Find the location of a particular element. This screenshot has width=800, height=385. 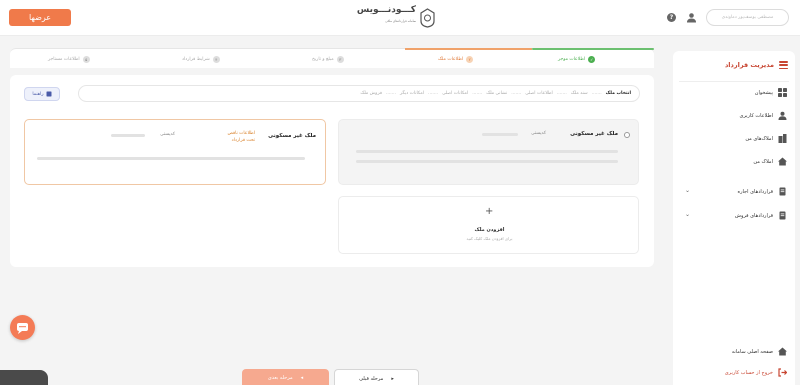

chat-icon is located at coordinates (22, 328).